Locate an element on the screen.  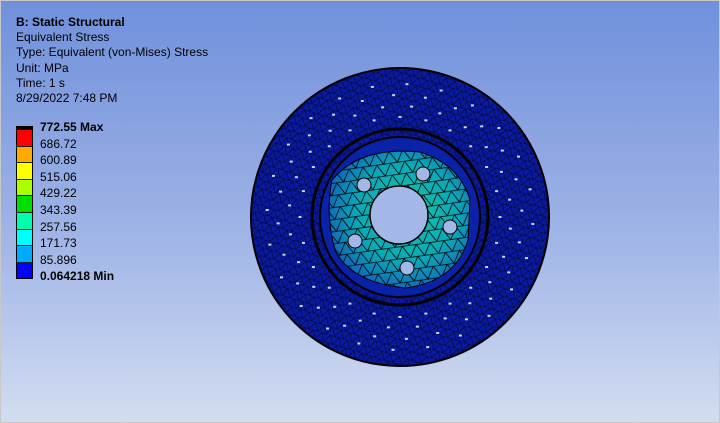
legend-color-bar is located at coordinates (24, 203).